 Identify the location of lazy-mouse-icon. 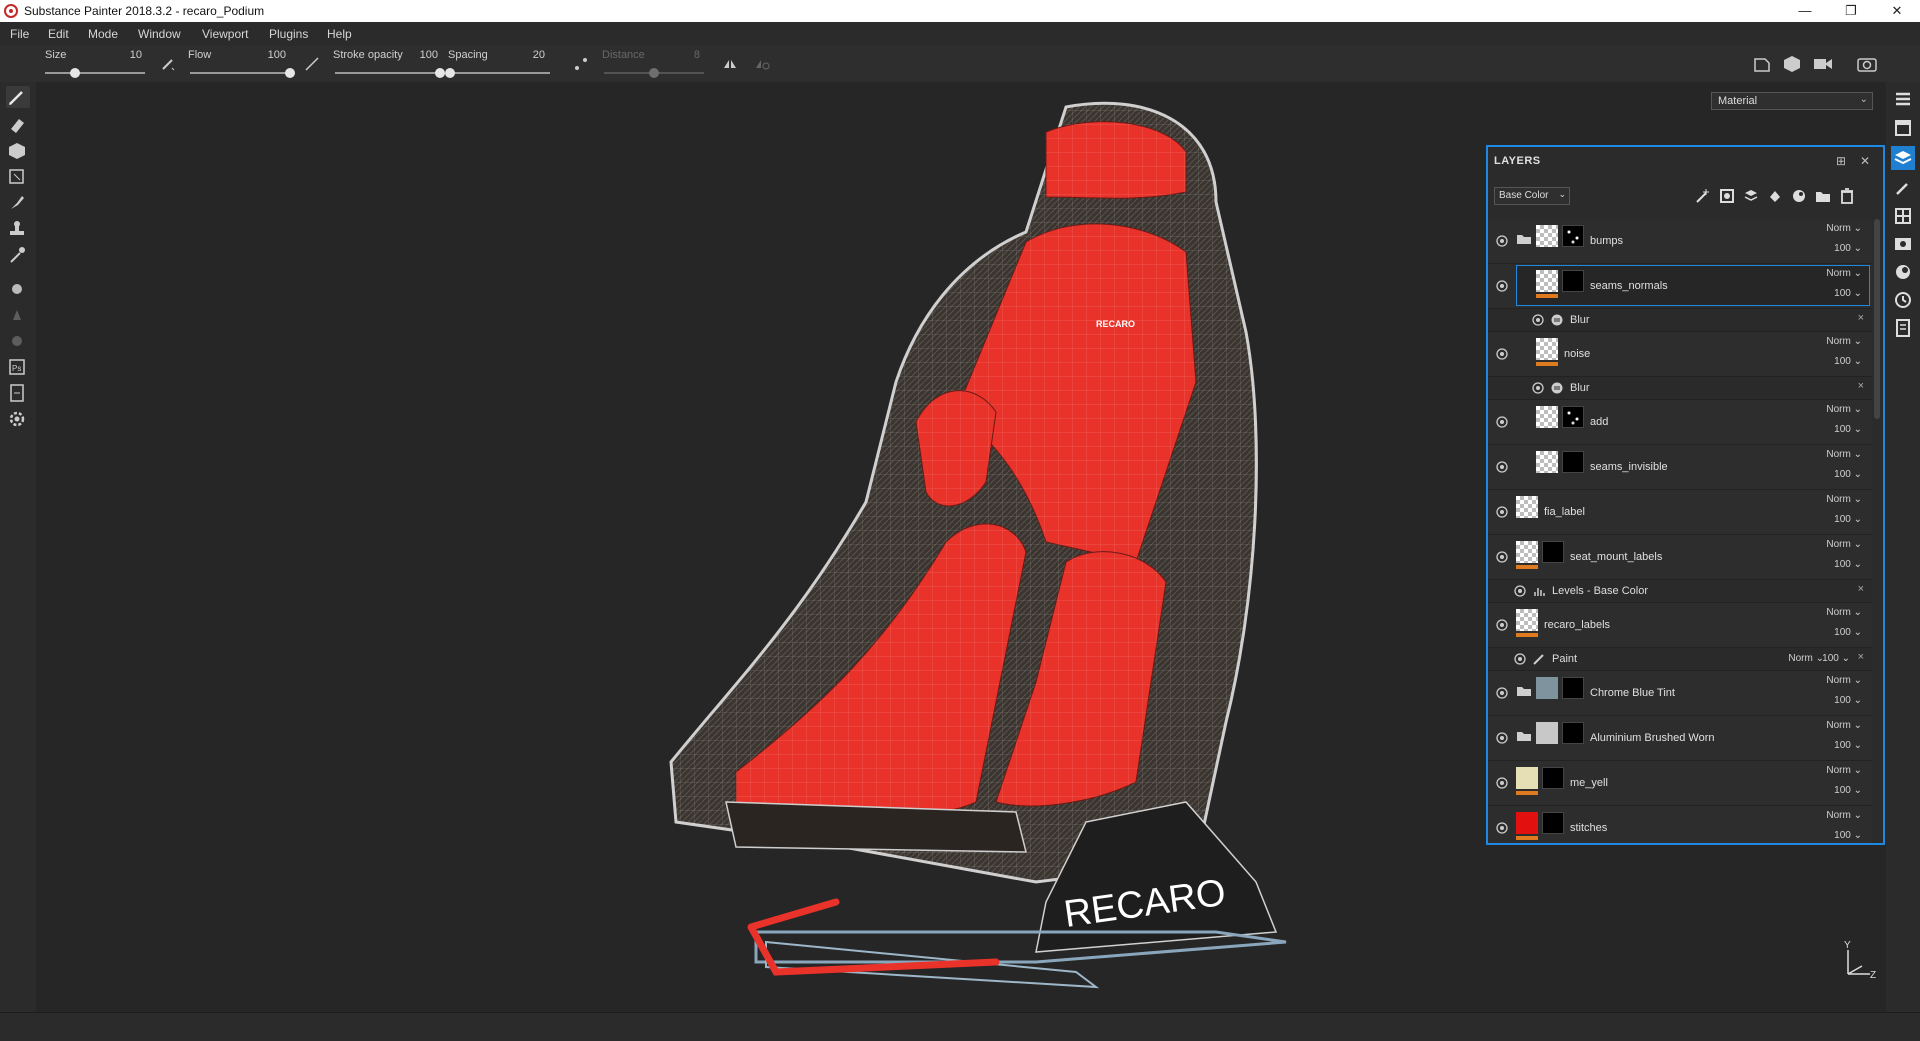
(581, 64).